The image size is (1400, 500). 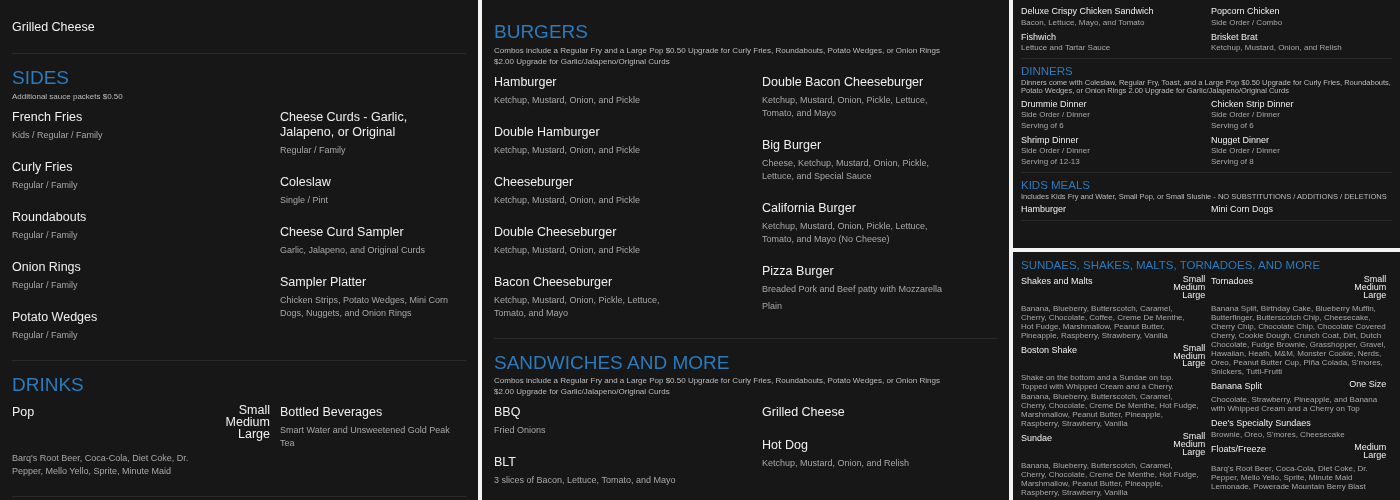 What do you see at coordinates (101, 465) in the screenshot?
I see `item-description: Barq's Root Beer, Coca-Cola, Diet Coke, Dr. Pepper, Mello Yello, Sprite, Minute Maid` at bounding box center [101, 465].